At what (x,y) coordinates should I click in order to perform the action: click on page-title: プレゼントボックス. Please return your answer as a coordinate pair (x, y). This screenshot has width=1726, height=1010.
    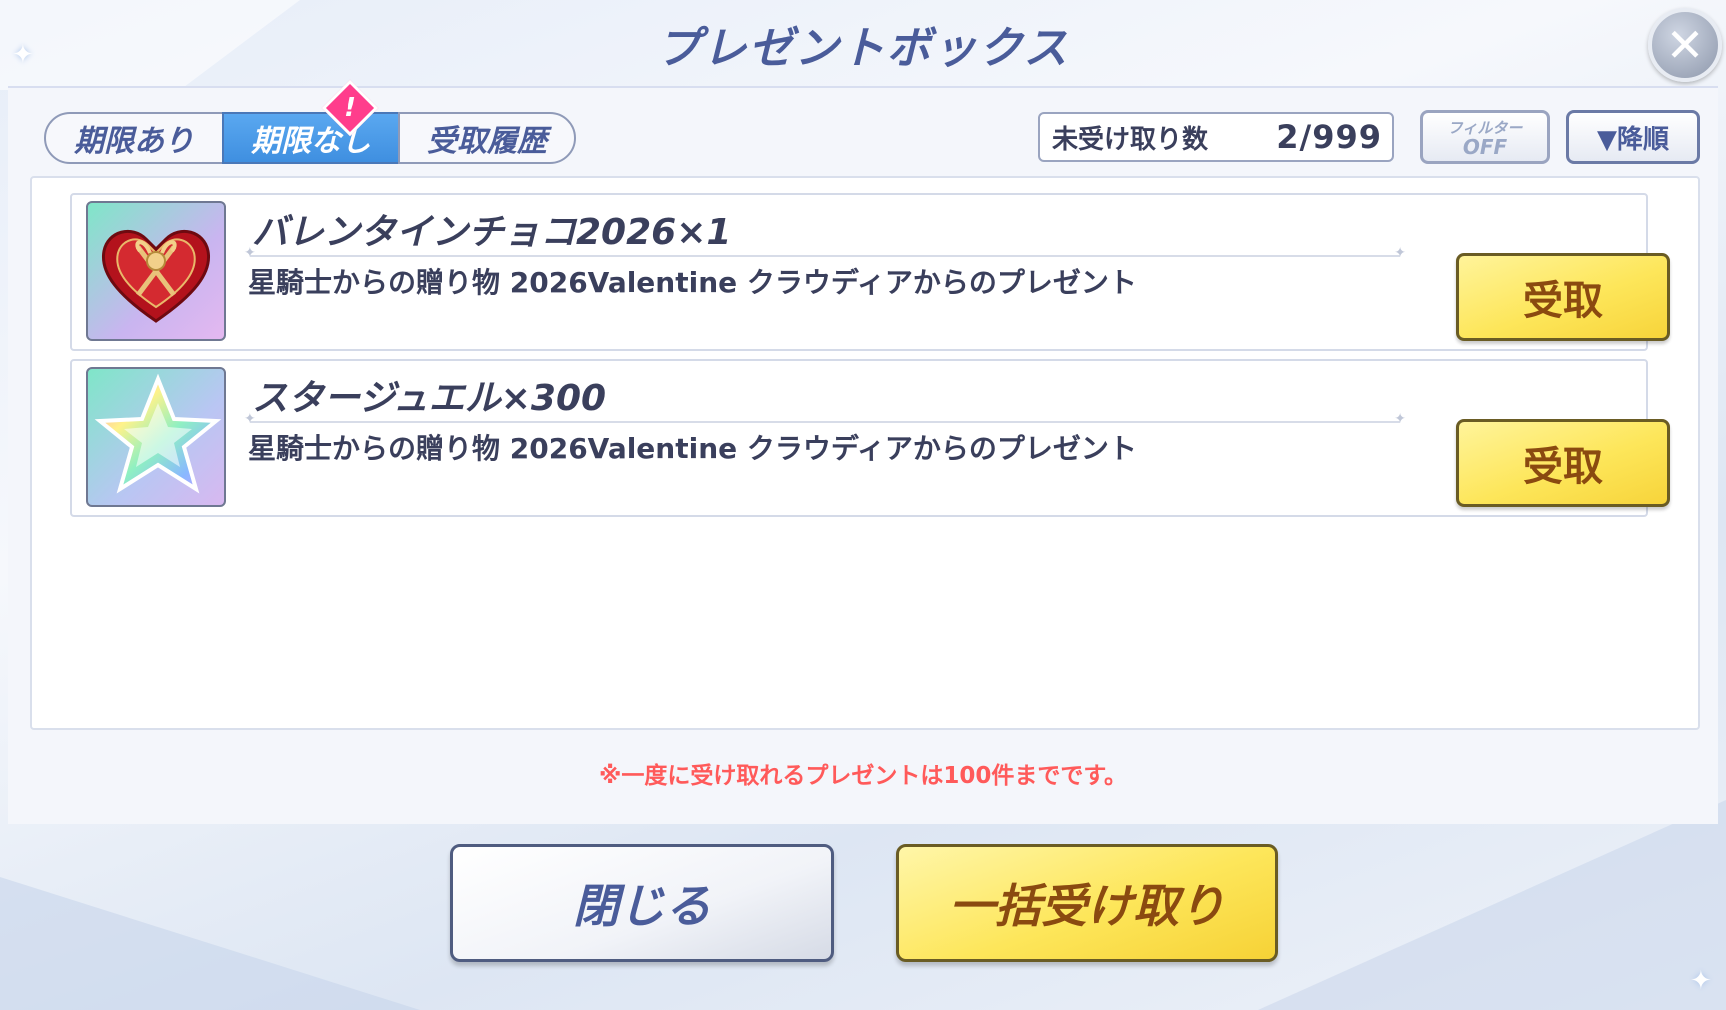
    Looking at the image, I should click on (863, 48).